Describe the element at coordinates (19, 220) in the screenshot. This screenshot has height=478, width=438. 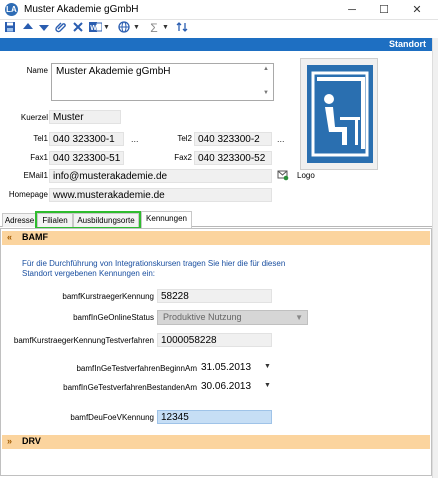
I see `tab-adresse: Adresse` at that location.